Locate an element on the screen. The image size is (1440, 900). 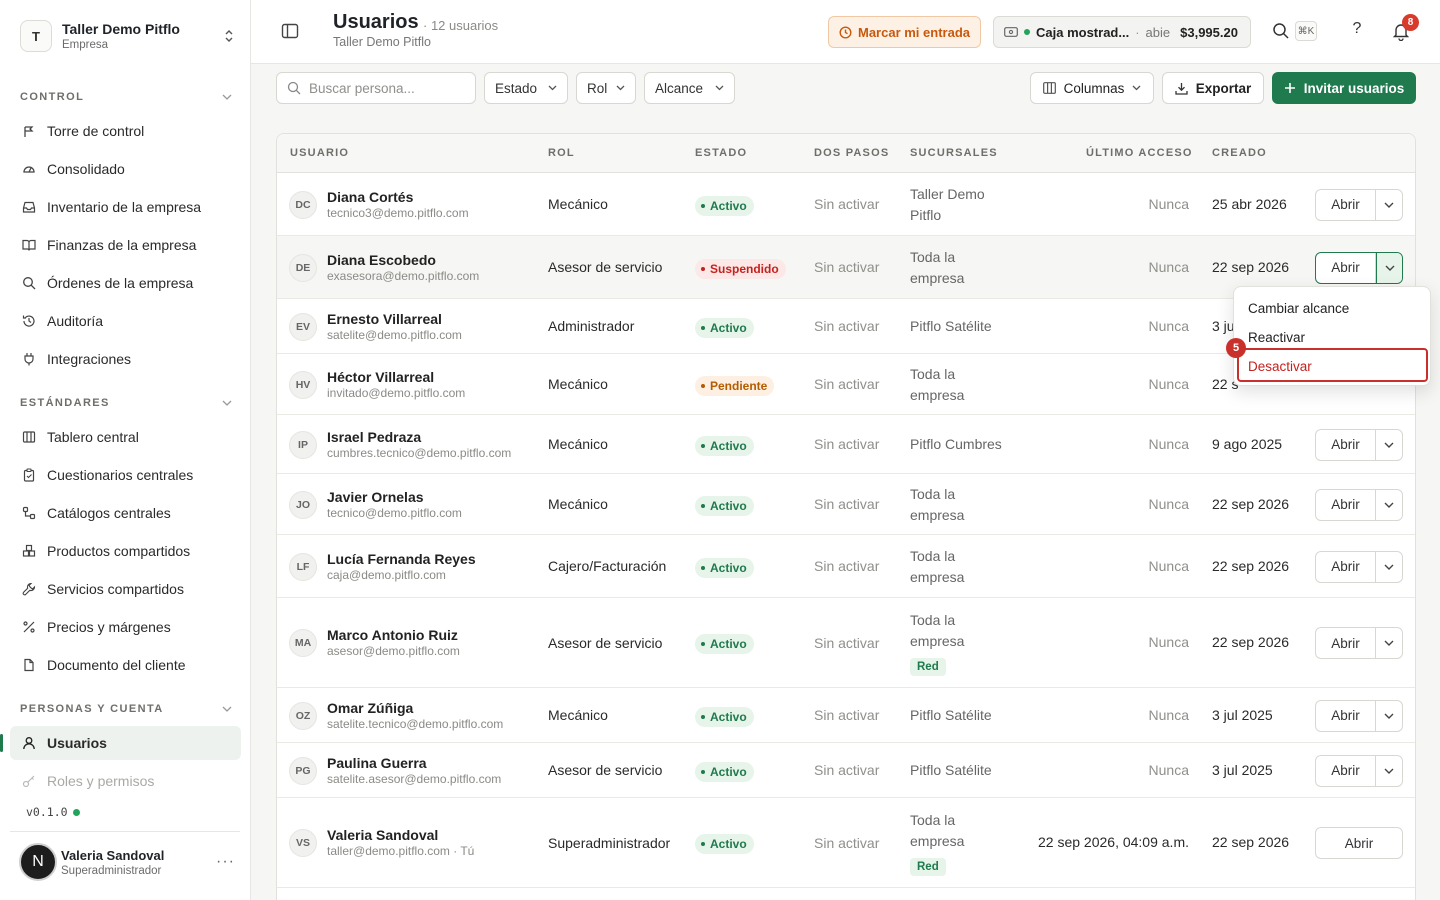
book-open-icon is located at coordinates (29, 245).